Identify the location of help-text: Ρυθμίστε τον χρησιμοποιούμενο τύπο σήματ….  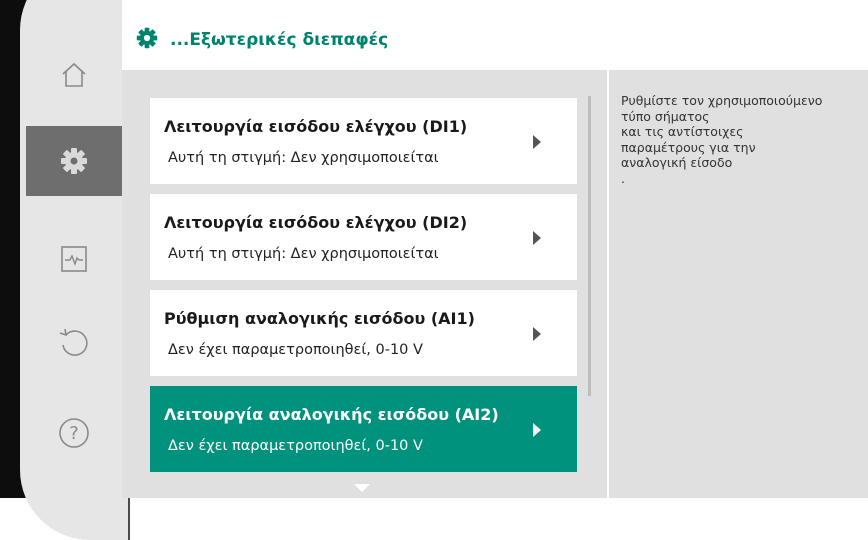
(722, 139).